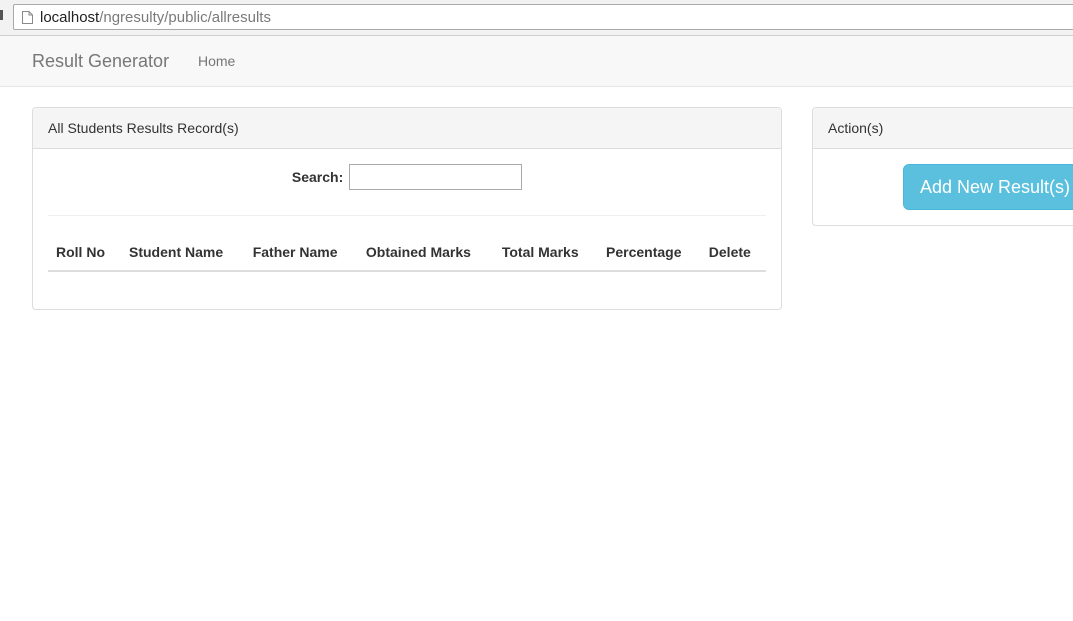 This screenshot has width=1073, height=621. Describe the element at coordinates (425, 254) in the screenshot. I see `column-header-obtained-marks: Obtained Marks` at that location.